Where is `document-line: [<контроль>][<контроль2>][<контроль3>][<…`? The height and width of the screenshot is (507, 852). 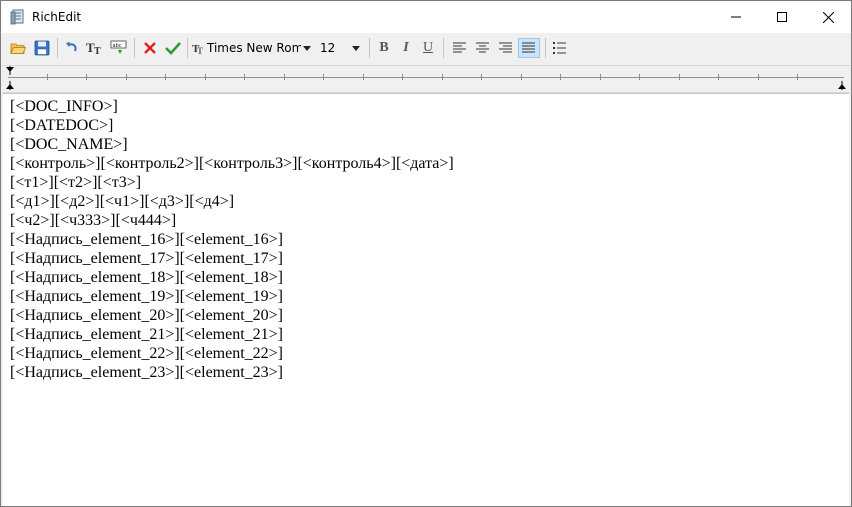 document-line: [<контроль>][<контроль2>][<контроль3>][<… is located at coordinates (232, 163).